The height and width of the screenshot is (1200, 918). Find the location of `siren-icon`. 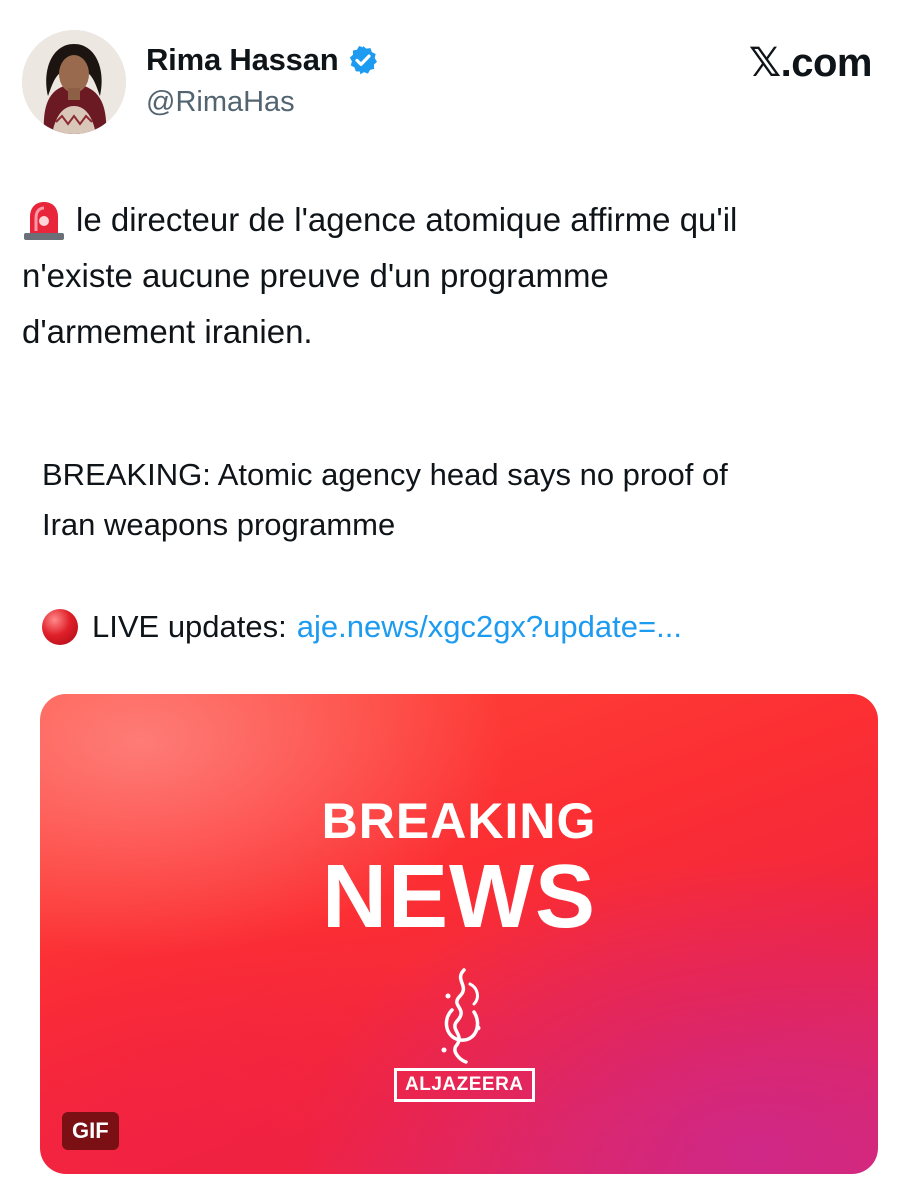

siren-icon is located at coordinates (44, 221).